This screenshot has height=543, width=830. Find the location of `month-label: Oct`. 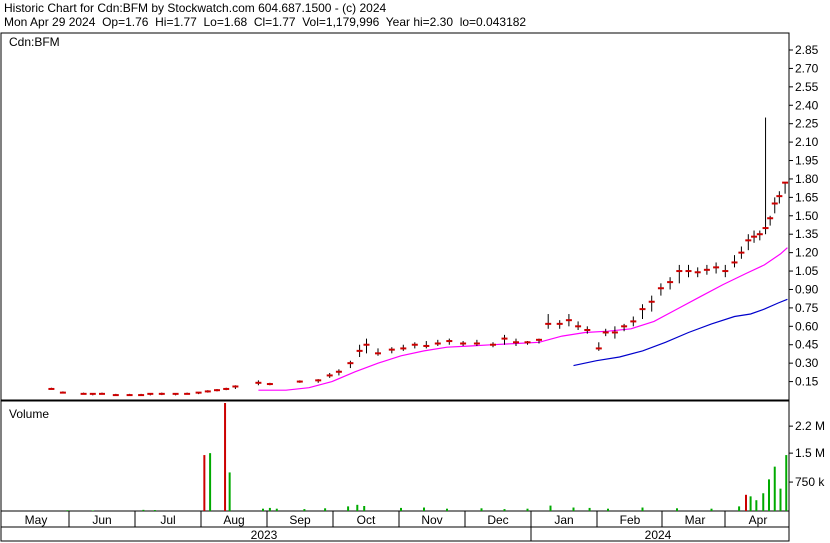

month-label: Oct is located at coordinates (366, 520).